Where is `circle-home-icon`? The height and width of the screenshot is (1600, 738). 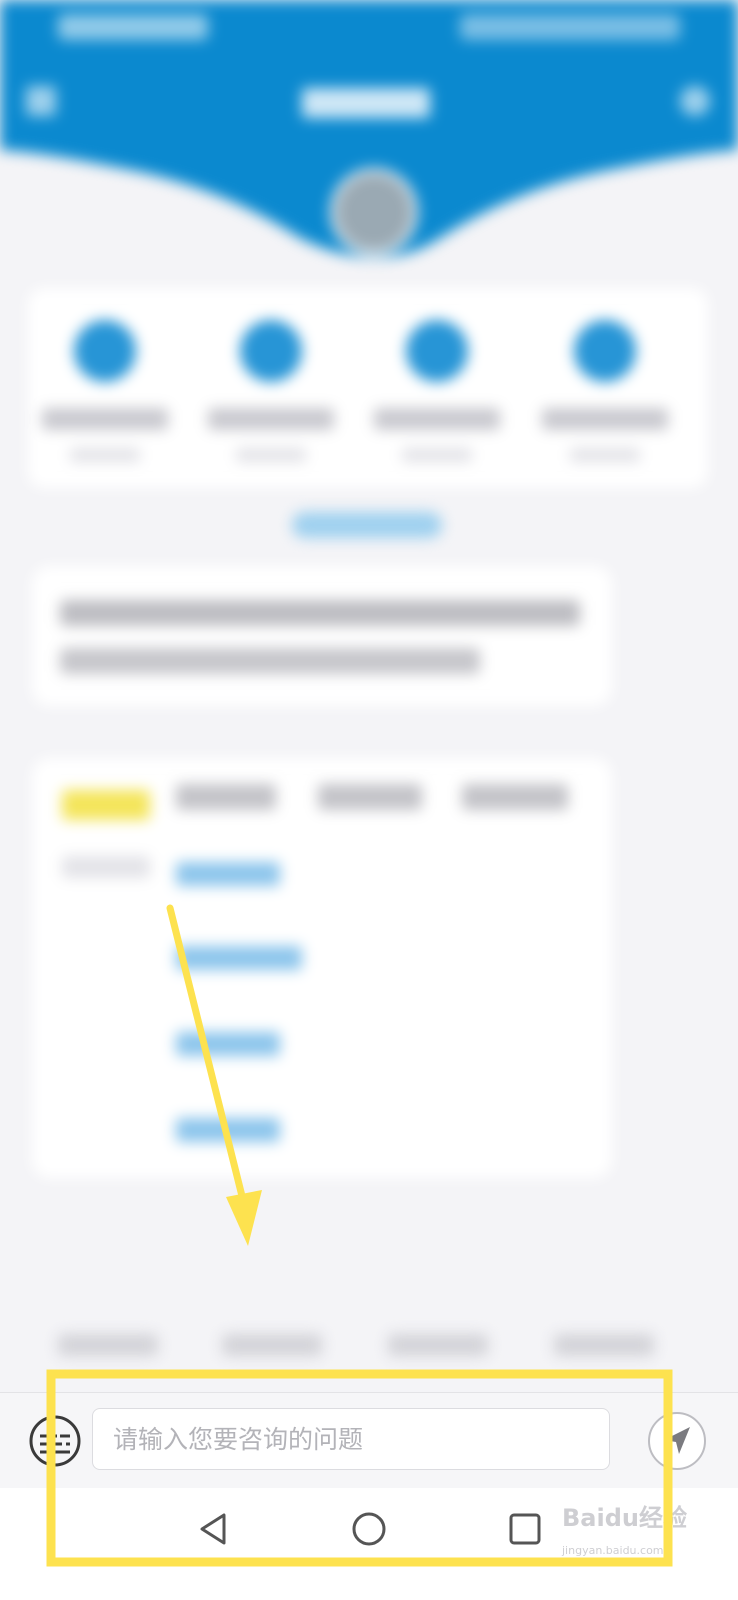 circle-home-icon is located at coordinates (369, 1529).